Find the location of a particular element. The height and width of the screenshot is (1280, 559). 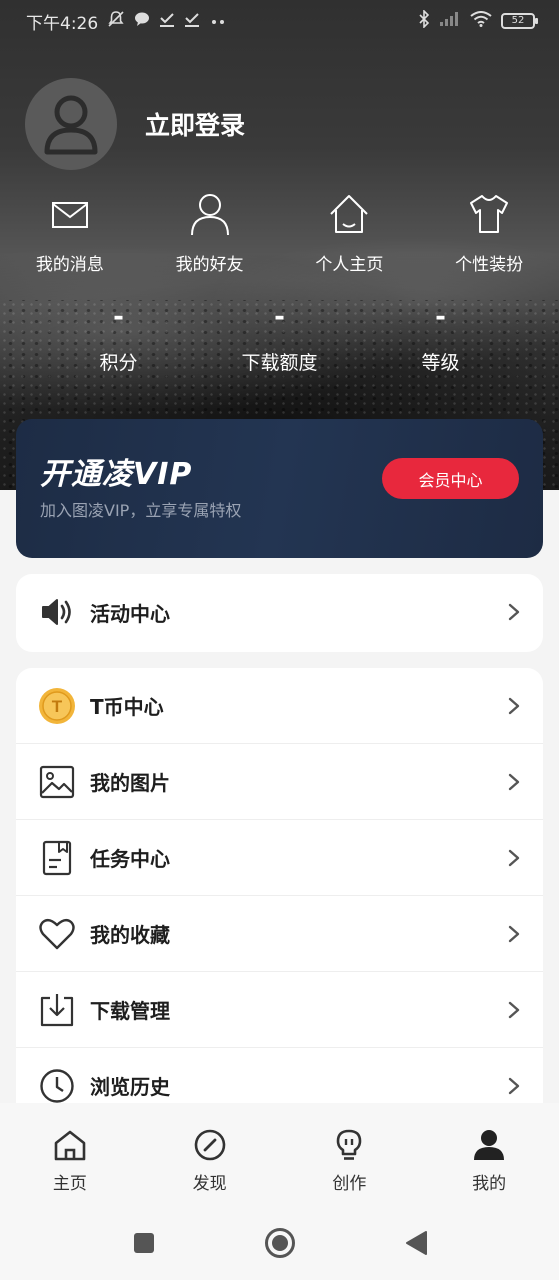

home-nav-button is located at coordinates (280, 1243).